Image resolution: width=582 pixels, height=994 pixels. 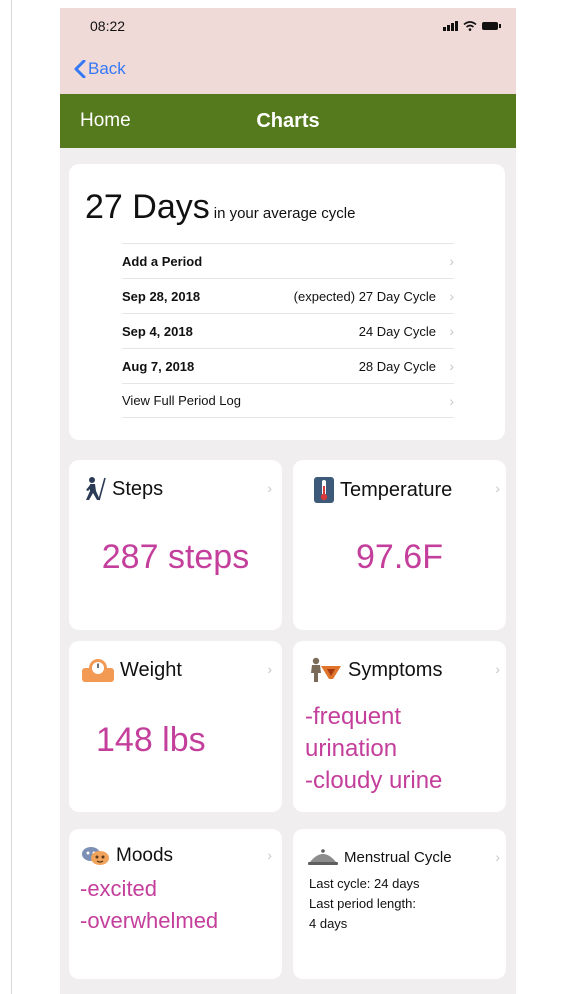 I want to click on moods-header: Moods, so click(x=127, y=856).